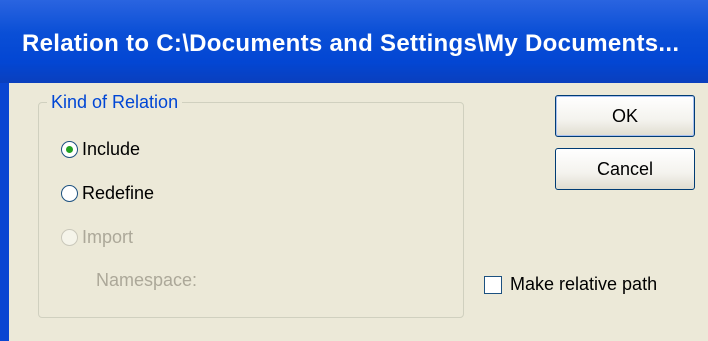  I want to click on radio-unselected-icon, so click(69, 193).